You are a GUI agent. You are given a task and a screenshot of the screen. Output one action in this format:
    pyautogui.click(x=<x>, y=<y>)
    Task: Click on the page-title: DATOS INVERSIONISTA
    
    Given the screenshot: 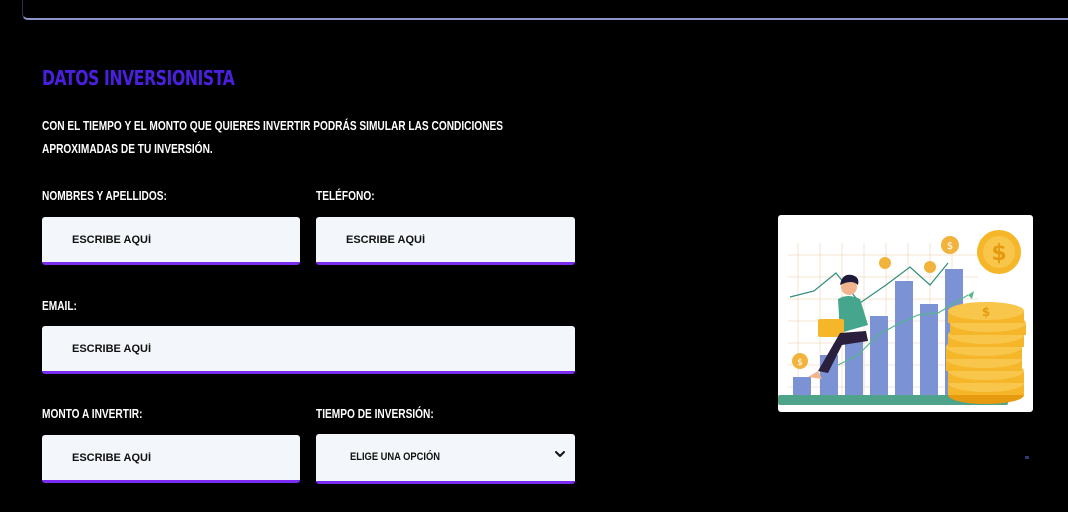 What is the action you would take?
    pyautogui.click(x=138, y=78)
    